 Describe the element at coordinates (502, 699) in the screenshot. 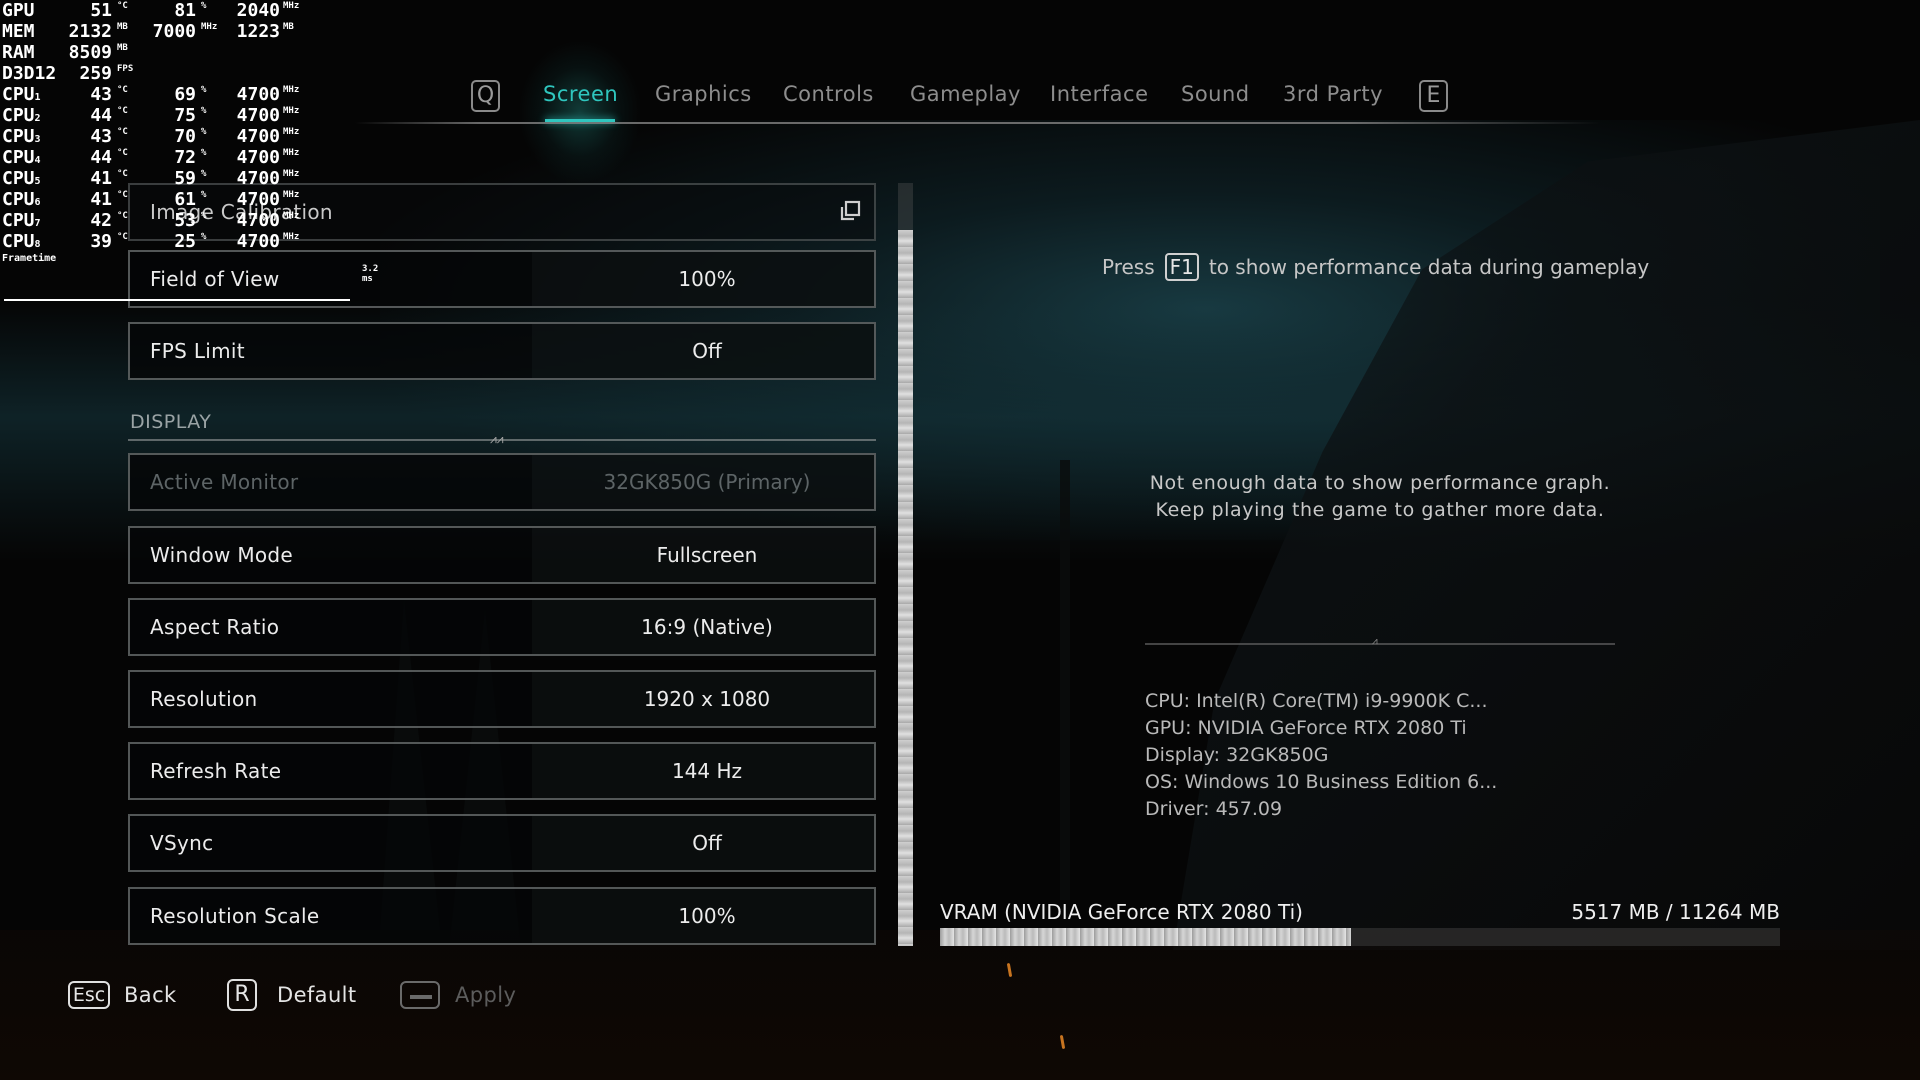

I see `setting-resolution: Resolution 1920 x 1080` at that location.